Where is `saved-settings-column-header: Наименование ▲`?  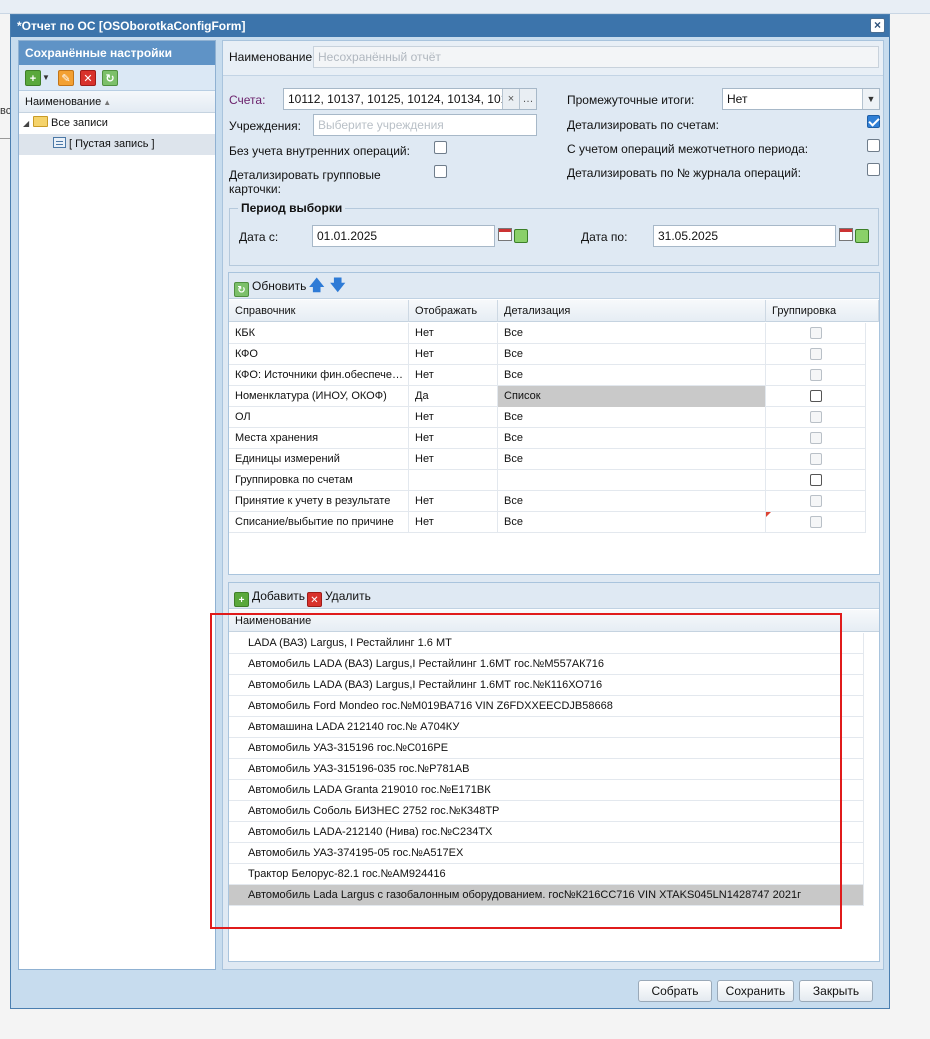
saved-settings-column-header: Наименование ▲ is located at coordinates (117, 102).